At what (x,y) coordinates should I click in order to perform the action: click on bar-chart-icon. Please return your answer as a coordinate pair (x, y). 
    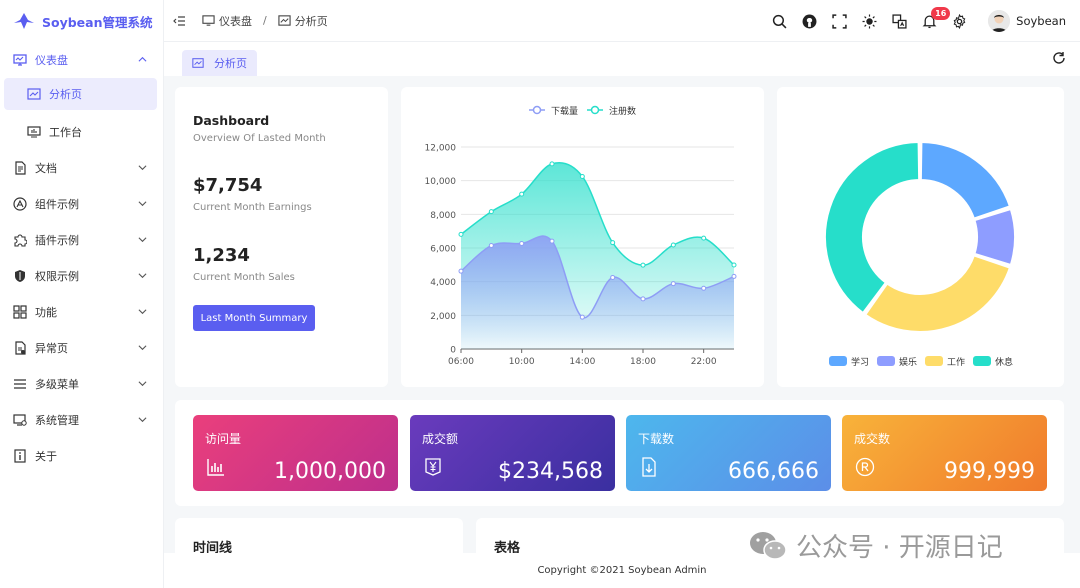
    Looking at the image, I should click on (215, 467).